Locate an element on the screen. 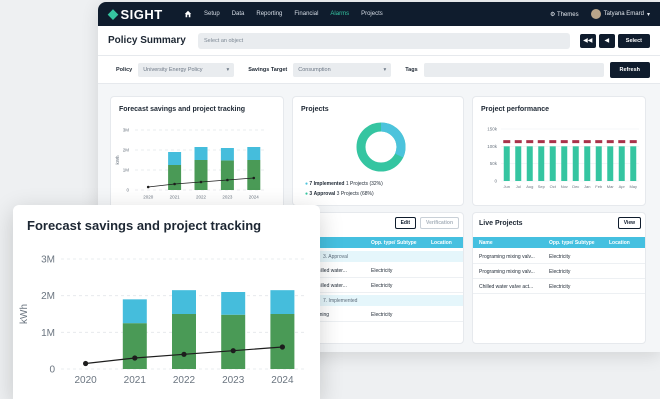  live-projects-title: Live Projects is located at coordinates (501, 223).